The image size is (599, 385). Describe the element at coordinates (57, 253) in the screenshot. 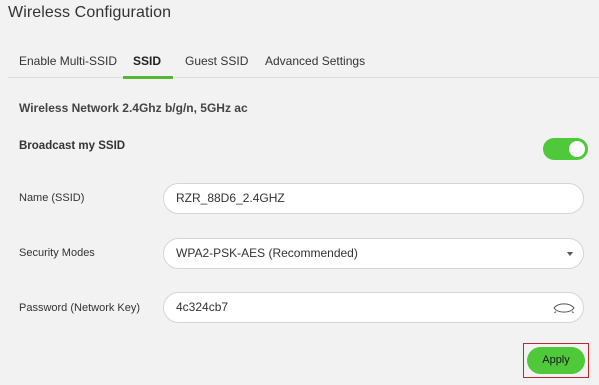

I see `security-modes-label: Security Modes` at that location.